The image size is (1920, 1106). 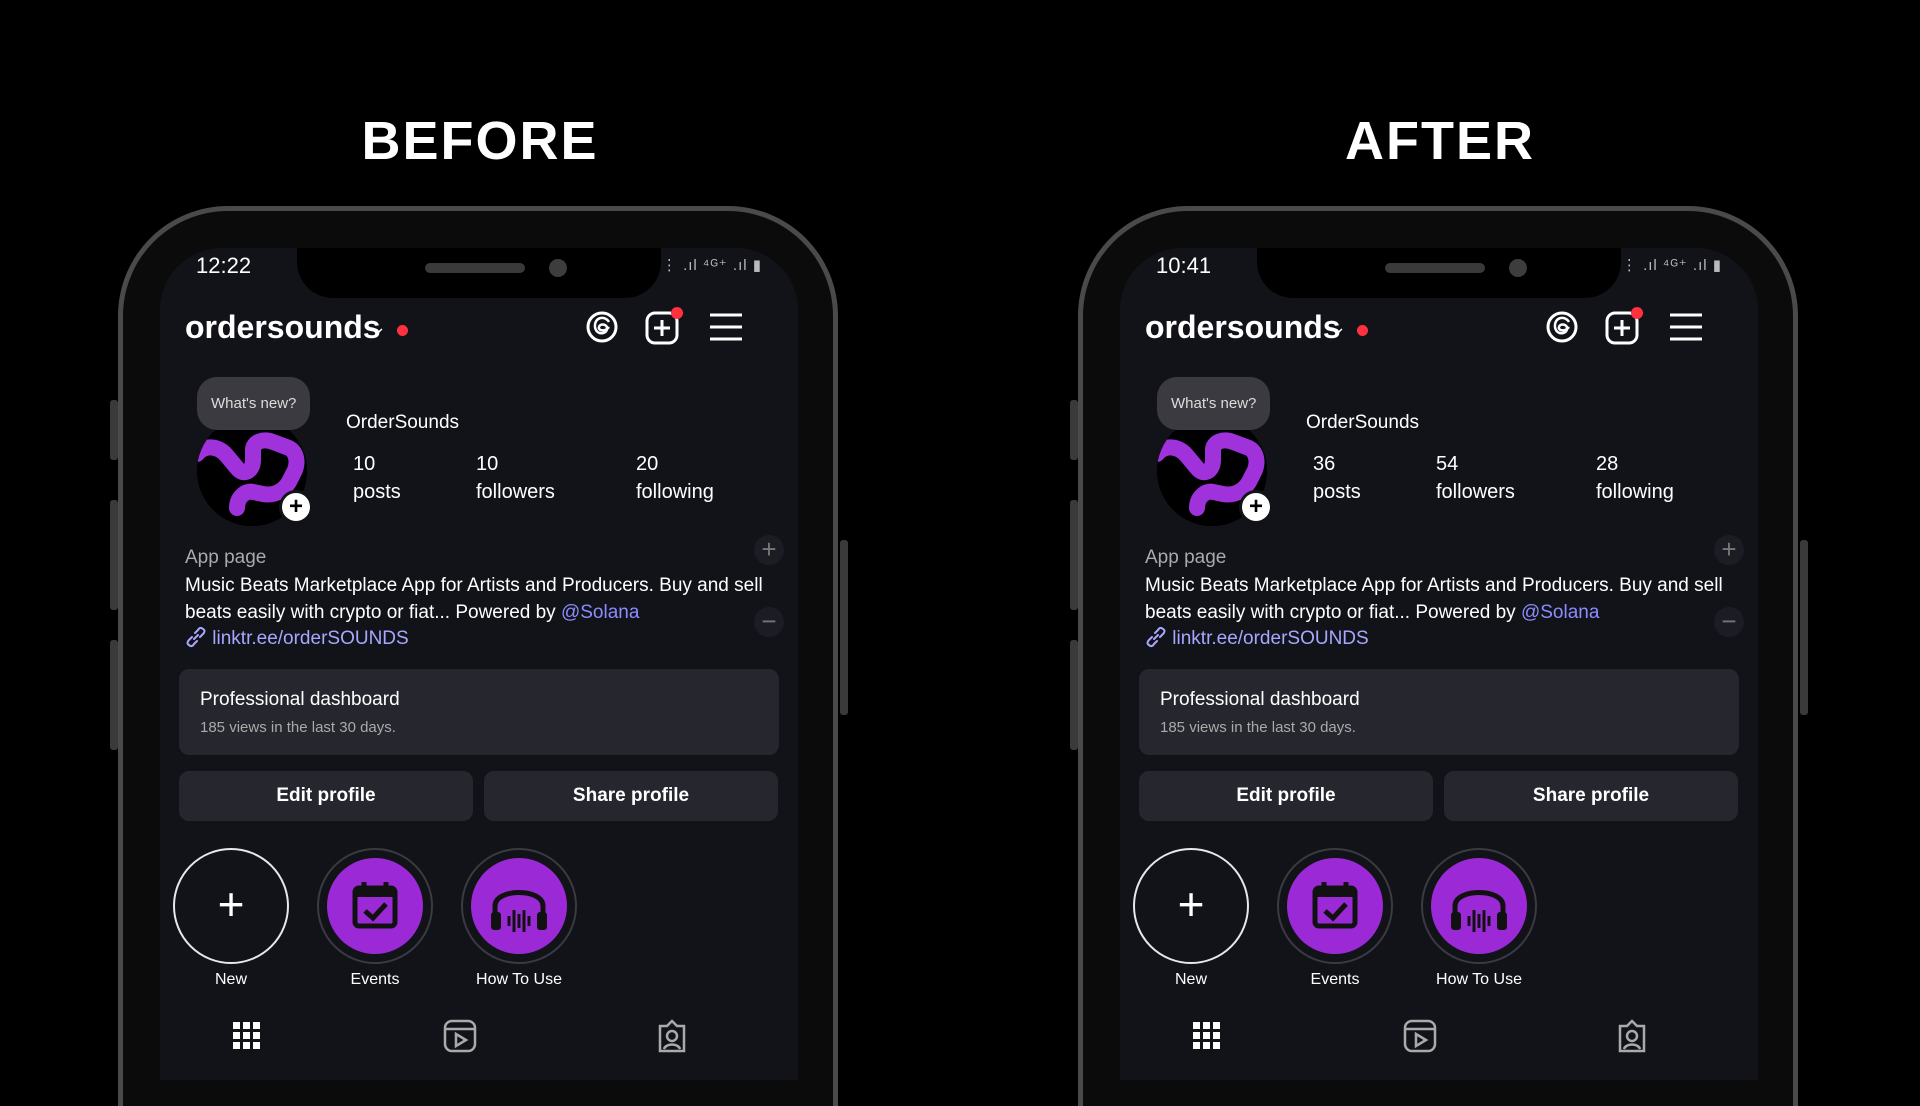 I want to click on followers-count: 54, so click(x=1447, y=464).